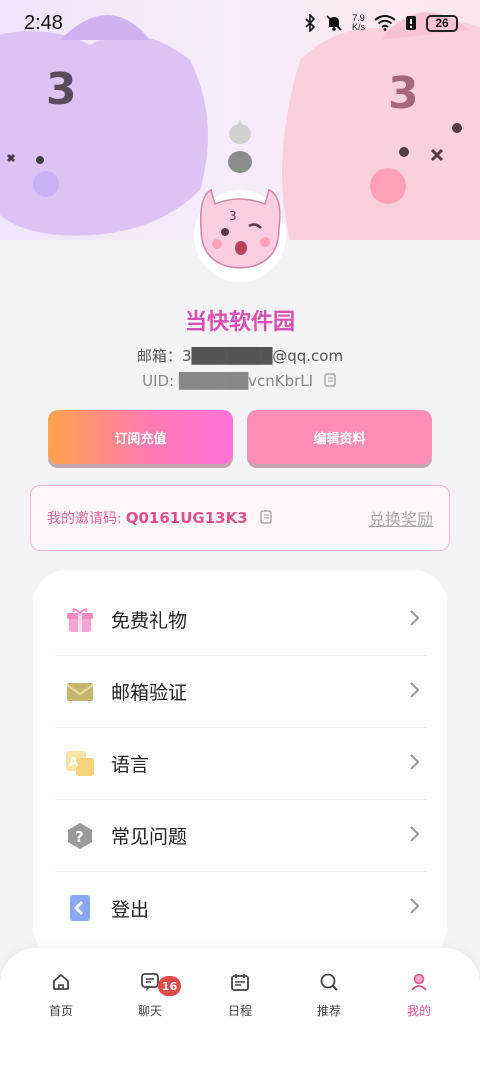 This screenshot has width=480, height=1066. Describe the element at coordinates (241, 908) in the screenshot. I see `menu-item-logout: 登出` at that location.